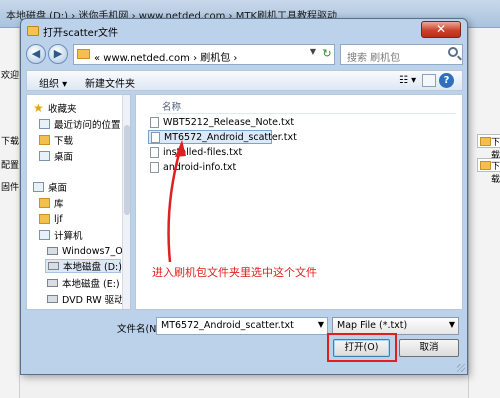  I want to click on open-button: 打开(O), so click(361, 348).